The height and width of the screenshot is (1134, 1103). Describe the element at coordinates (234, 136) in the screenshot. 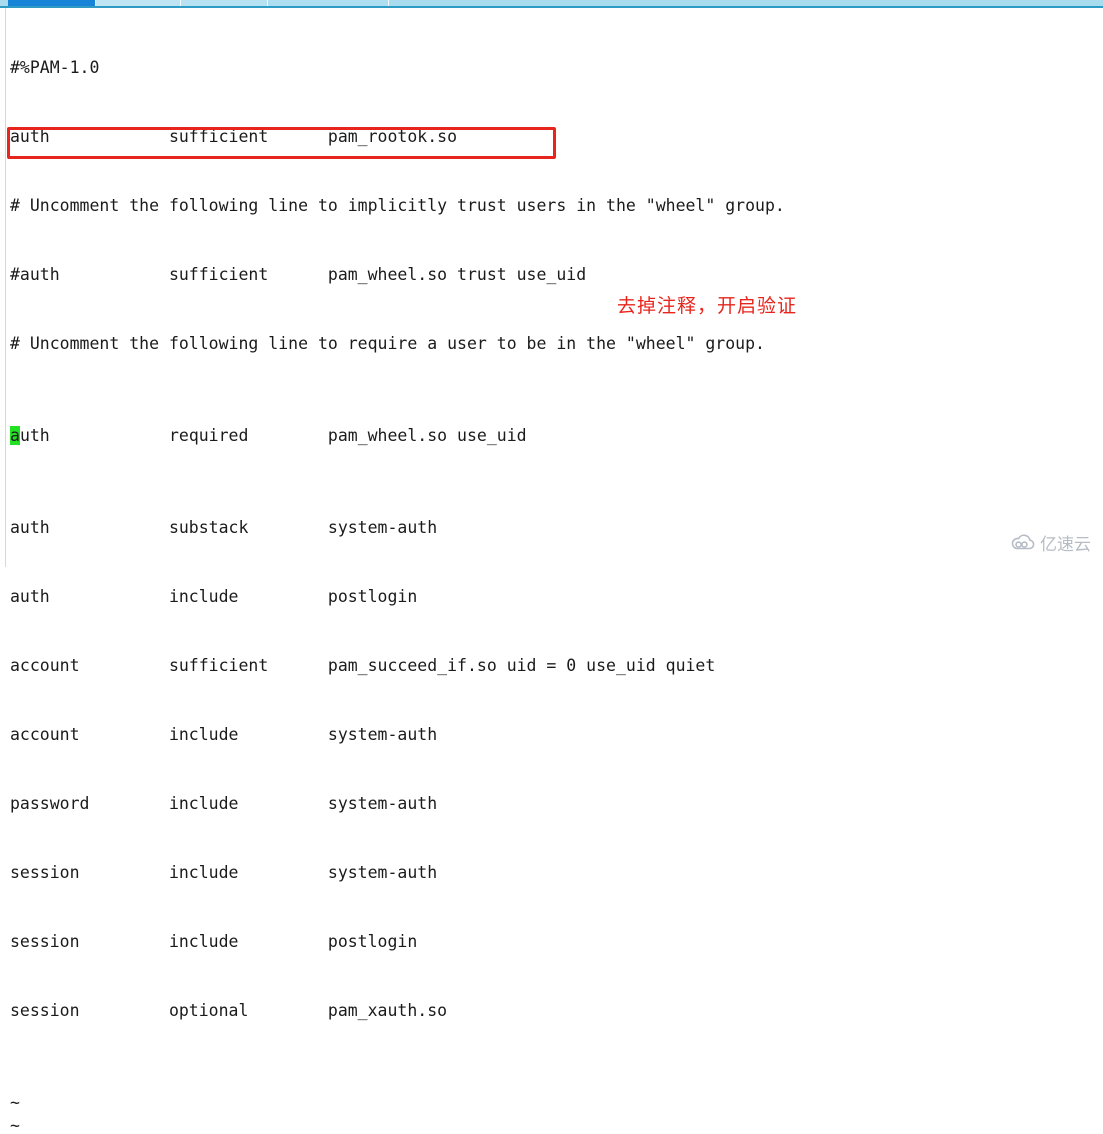

I see `buffer-line: auth sufficient pam_rootok.so` at that location.